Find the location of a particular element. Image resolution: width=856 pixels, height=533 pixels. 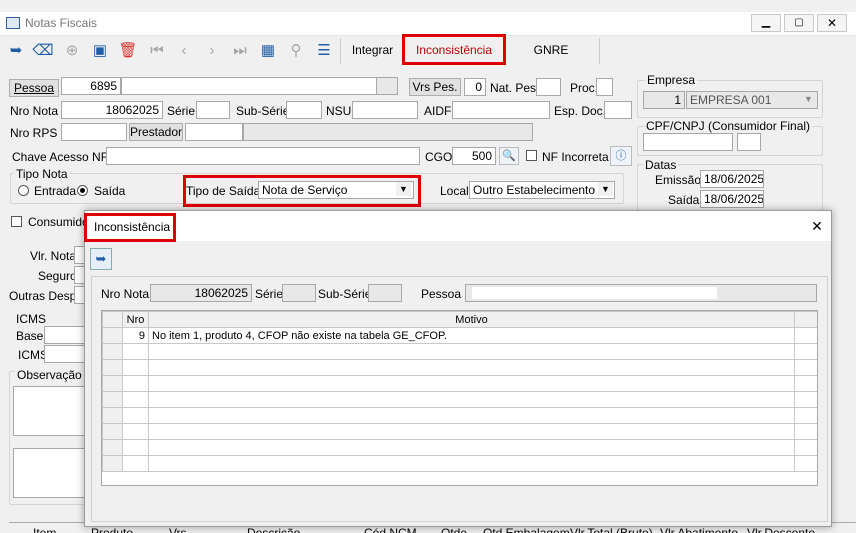

tab-integrar: Integrar is located at coordinates (372, 51).